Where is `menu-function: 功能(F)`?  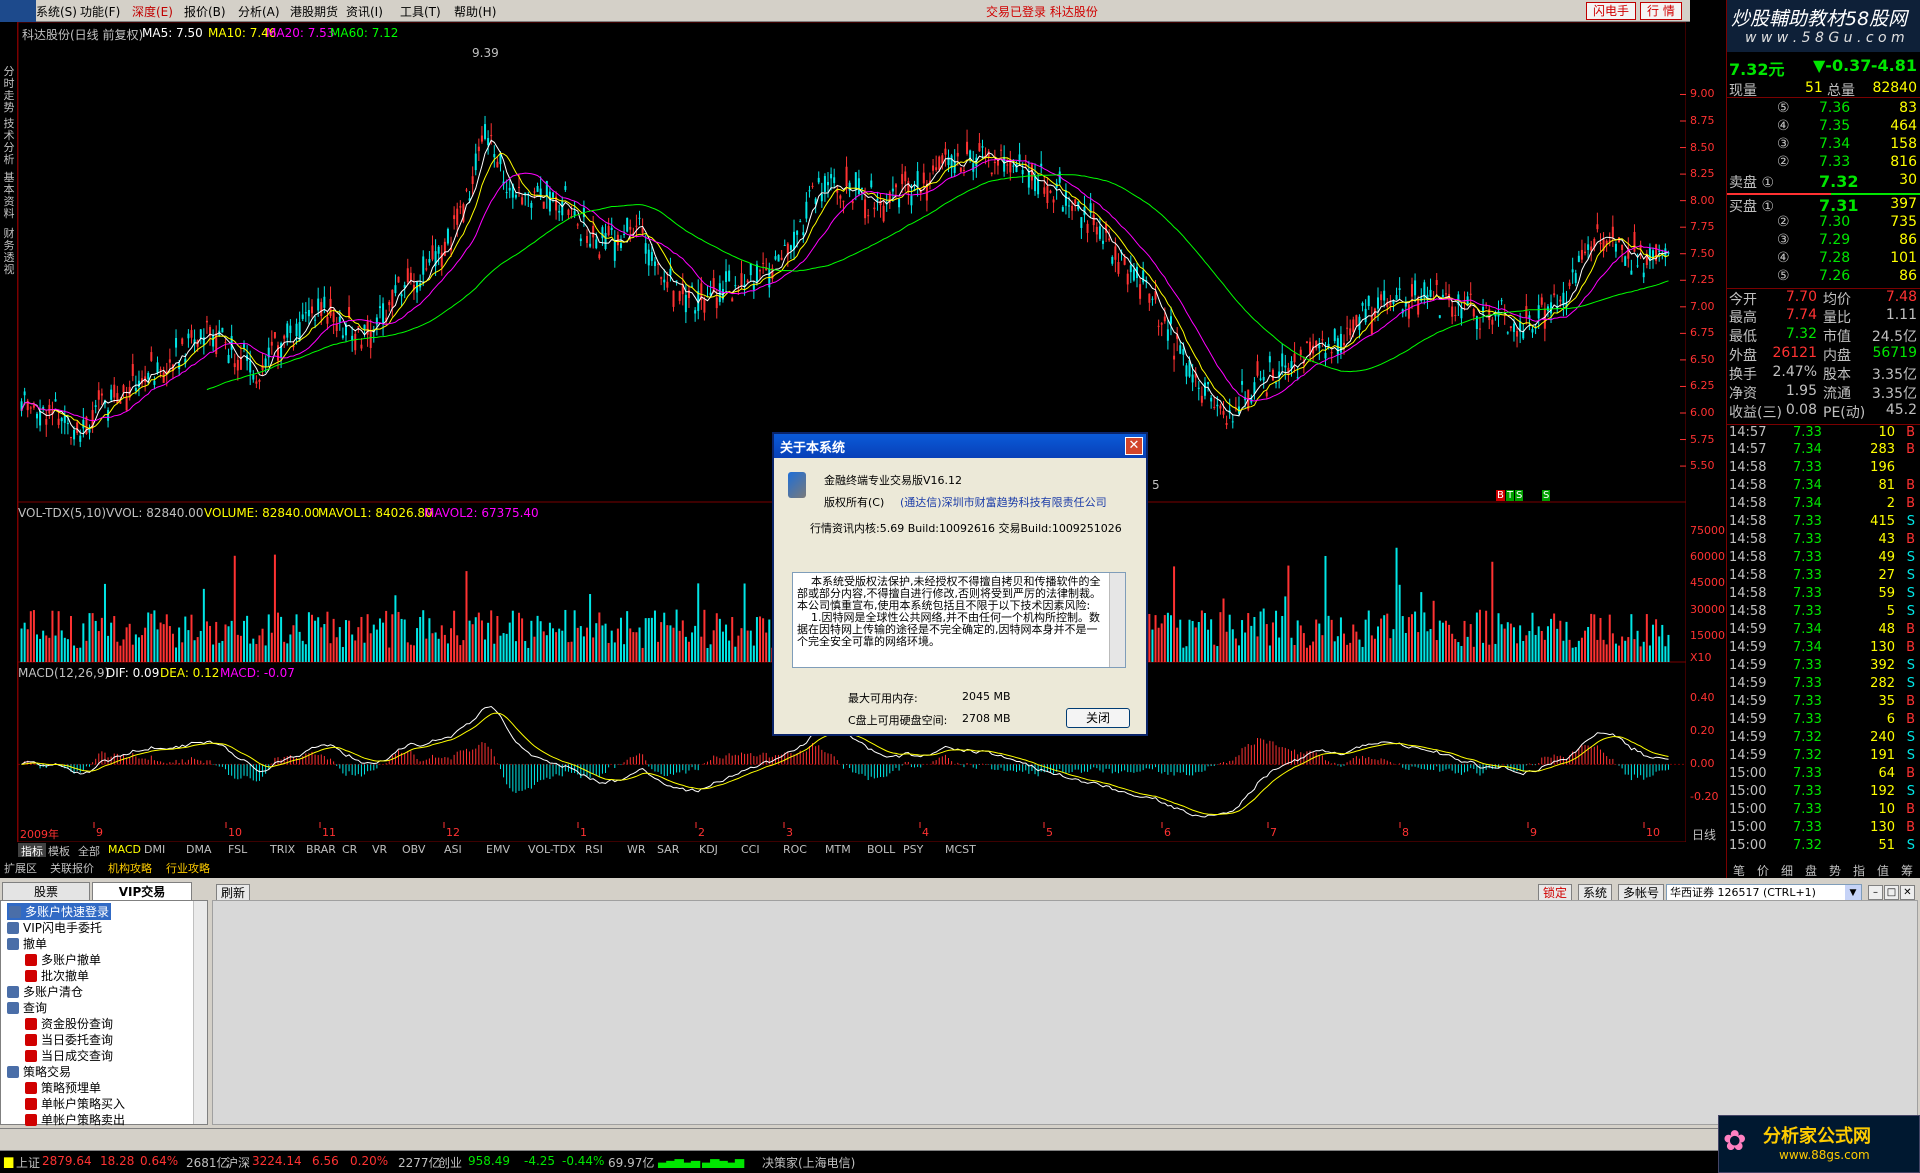
menu-function: 功能(F) is located at coordinates (100, 11).